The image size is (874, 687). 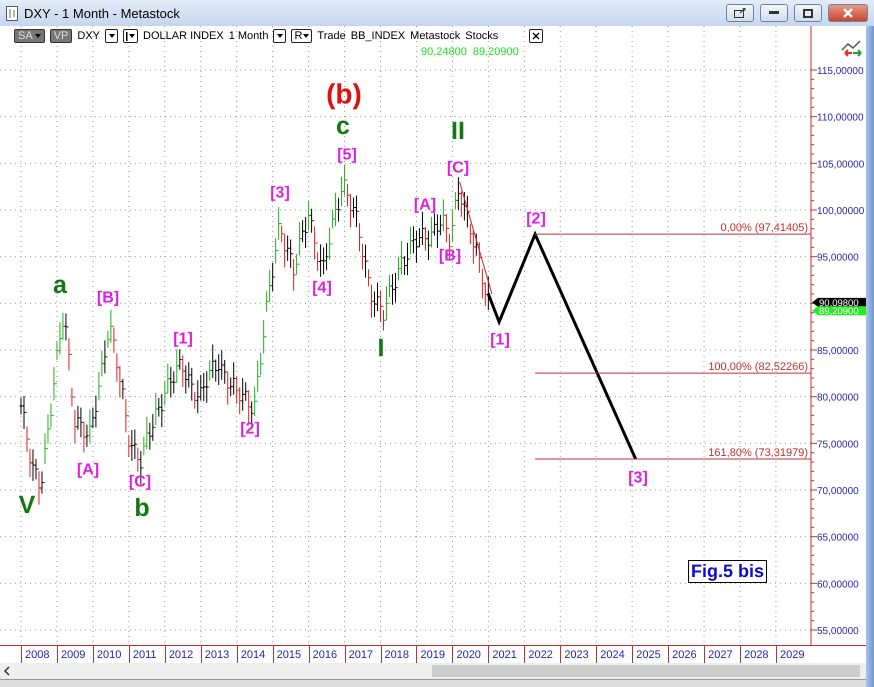 What do you see at coordinates (61, 36) in the screenshot?
I see `study-button: VP` at bounding box center [61, 36].